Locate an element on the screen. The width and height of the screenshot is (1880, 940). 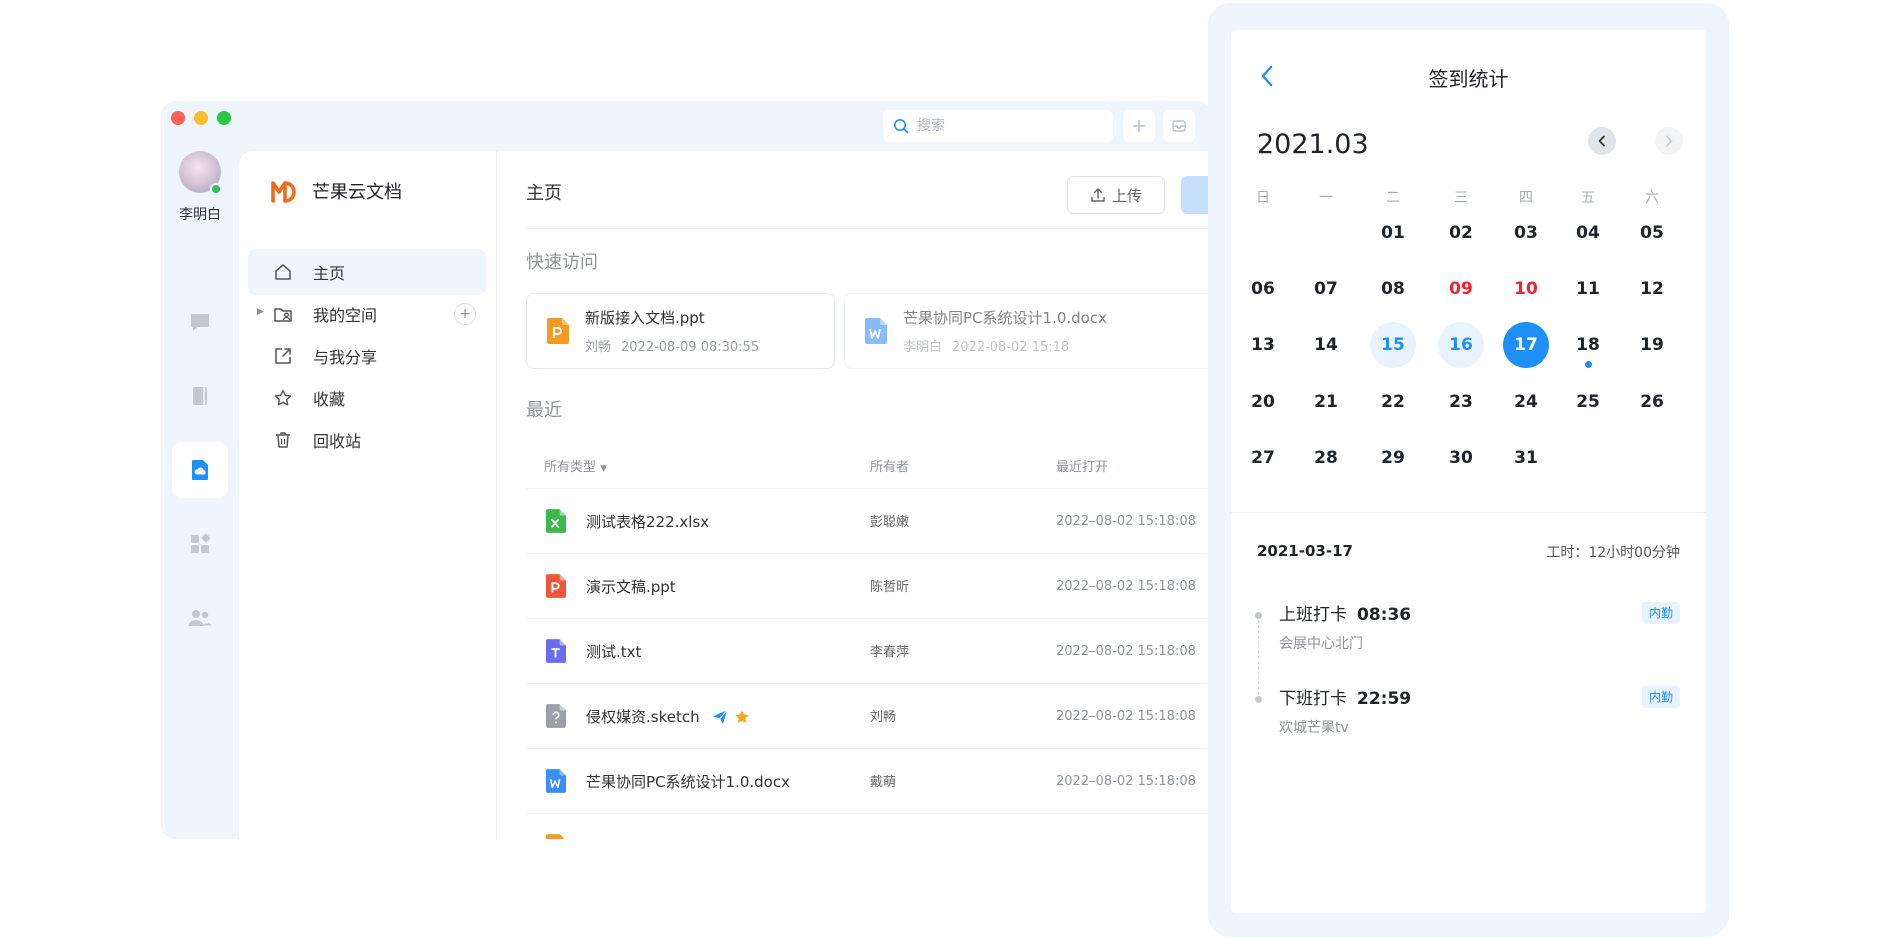
upload-icon is located at coordinates (1098, 195).